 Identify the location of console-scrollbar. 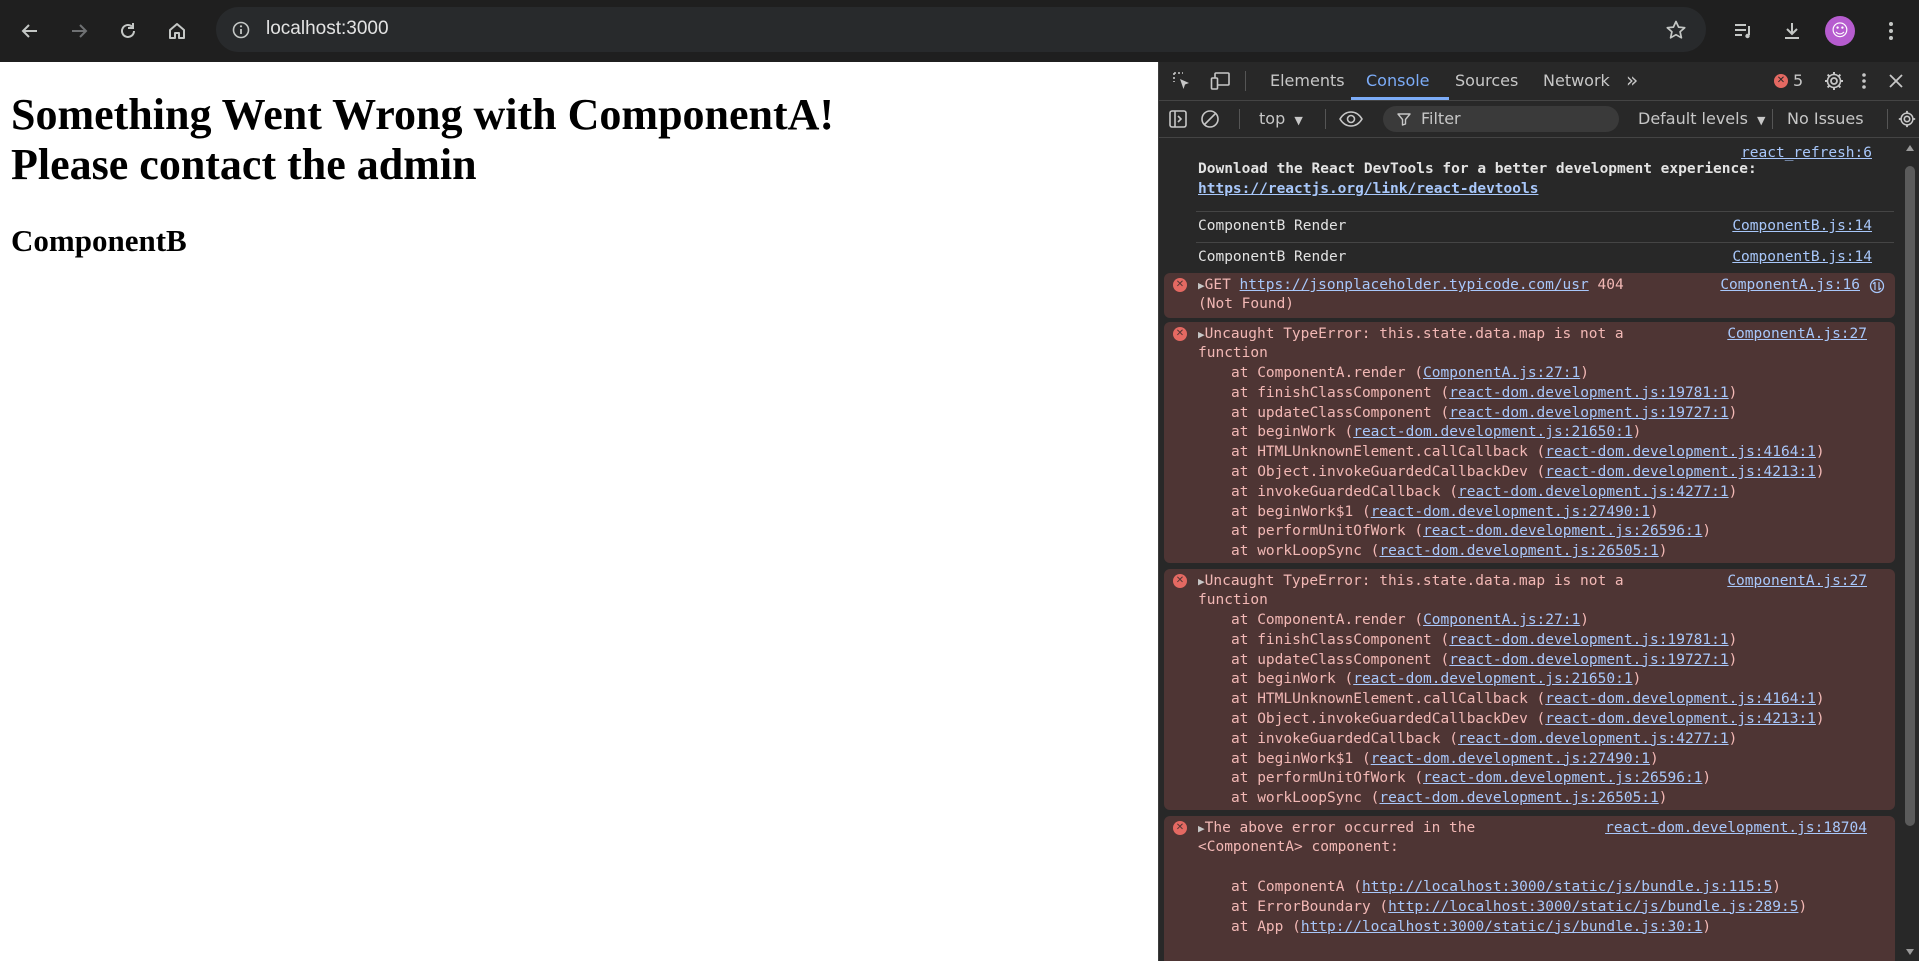
(1909, 549).